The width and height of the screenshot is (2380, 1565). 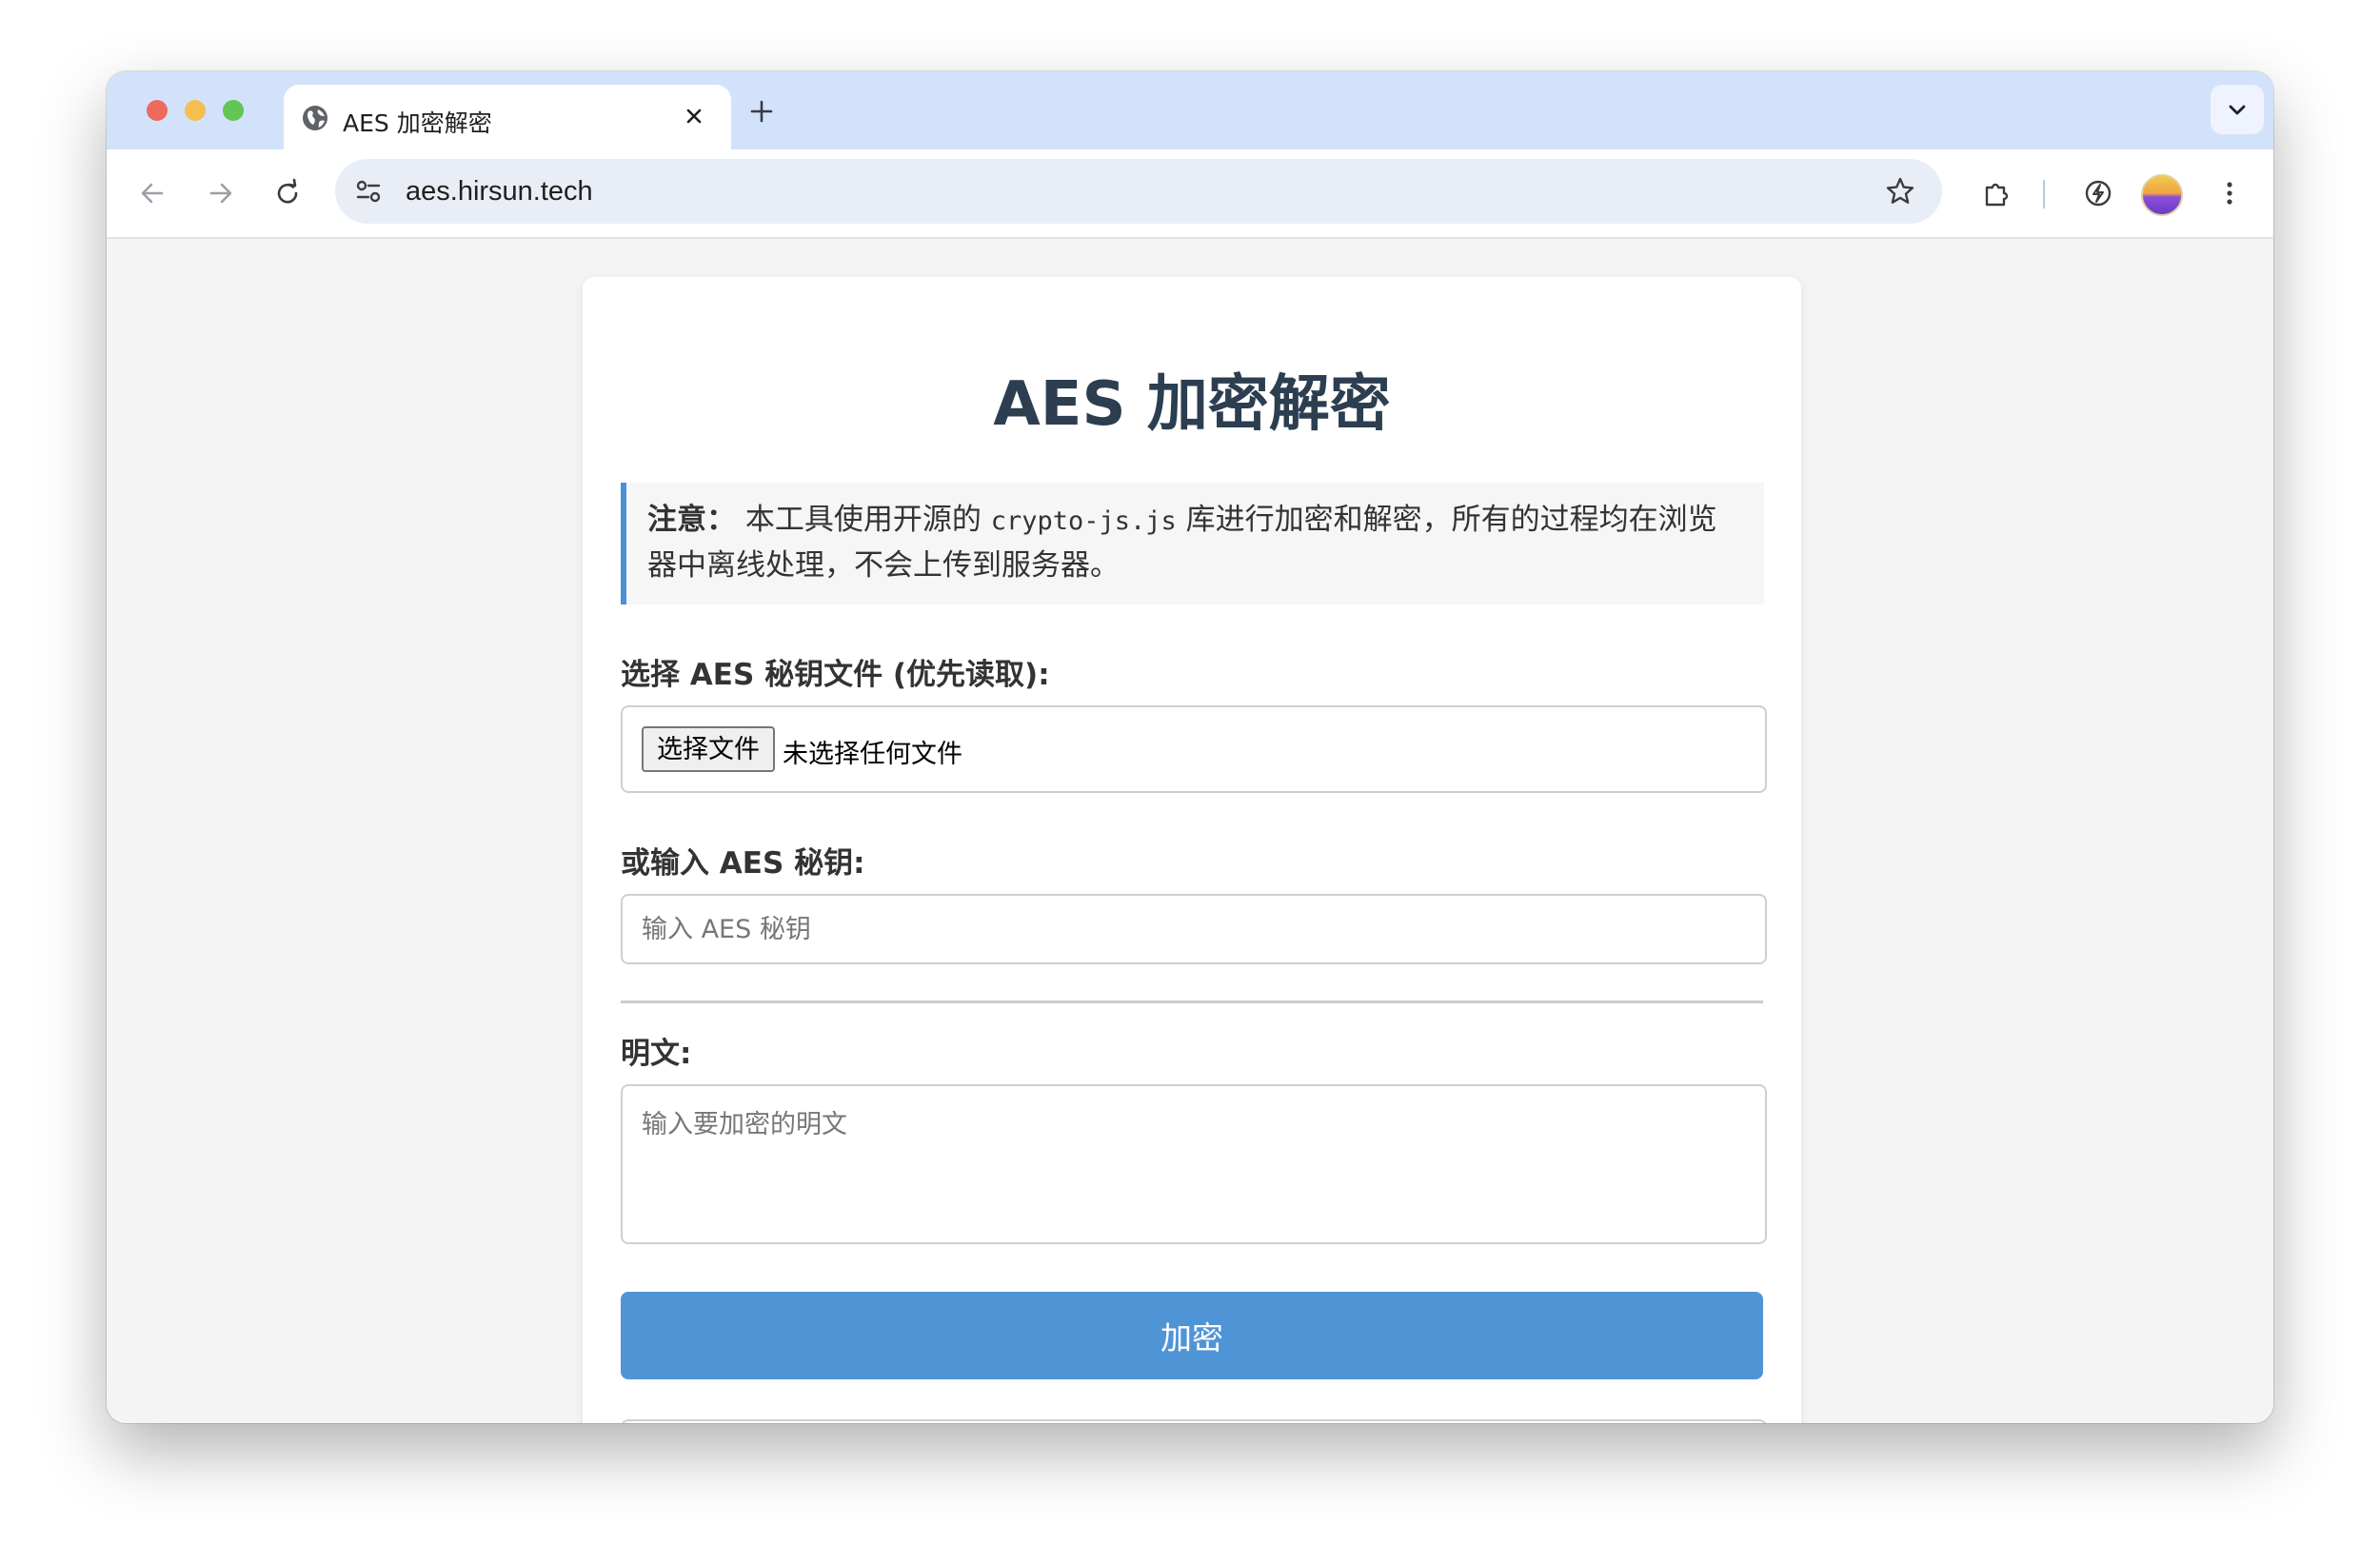 I want to click on toolbar-separator, so click(x=2044, y=194).